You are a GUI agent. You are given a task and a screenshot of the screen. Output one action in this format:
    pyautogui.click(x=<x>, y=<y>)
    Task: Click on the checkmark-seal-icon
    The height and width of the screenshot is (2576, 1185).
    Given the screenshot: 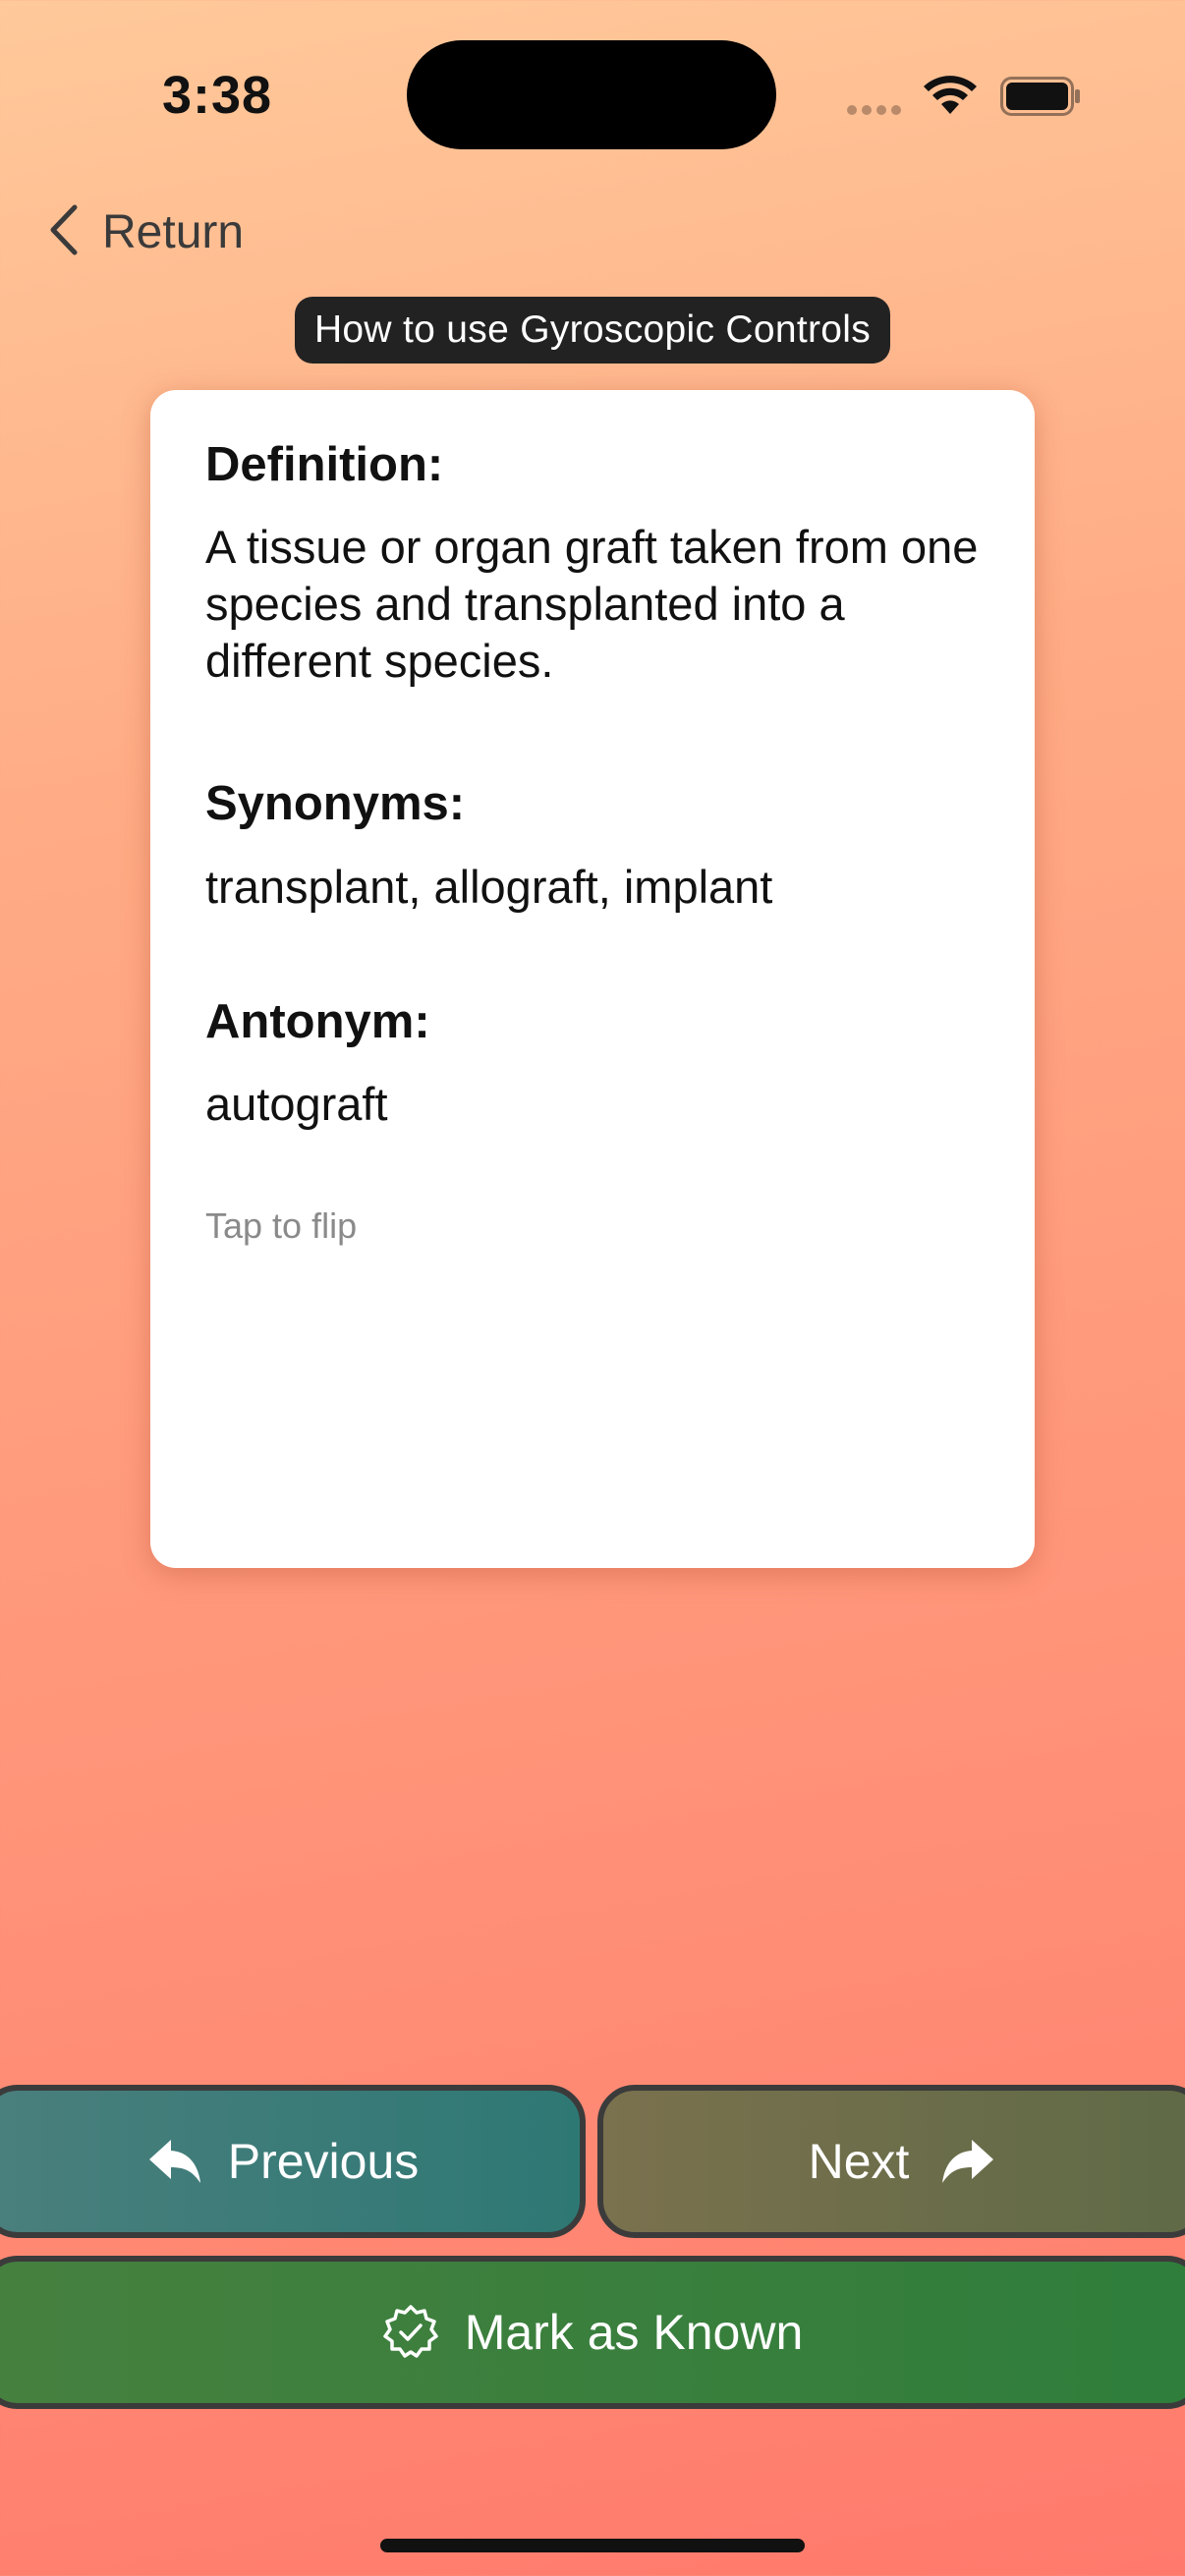 What is the action you would take?
    pyautogui.click(x=411, y=2332)
    